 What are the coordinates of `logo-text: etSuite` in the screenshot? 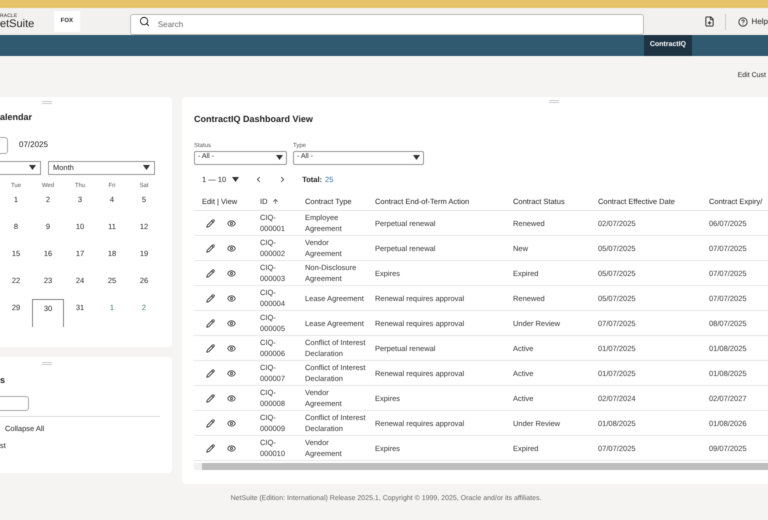 It's located at (18, 24).